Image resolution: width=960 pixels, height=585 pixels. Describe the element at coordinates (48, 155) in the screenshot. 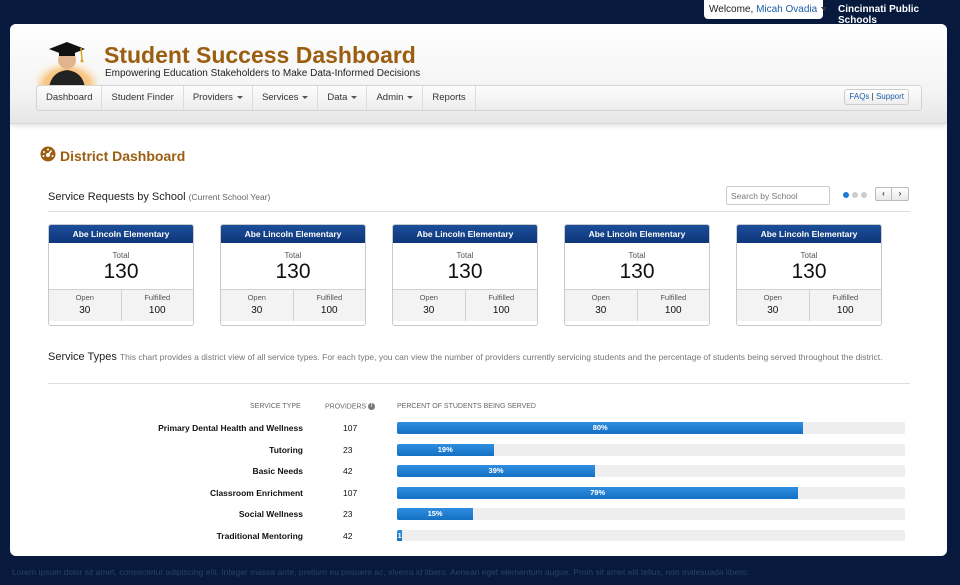

I see `dashboard-gauge-icon` at that location.